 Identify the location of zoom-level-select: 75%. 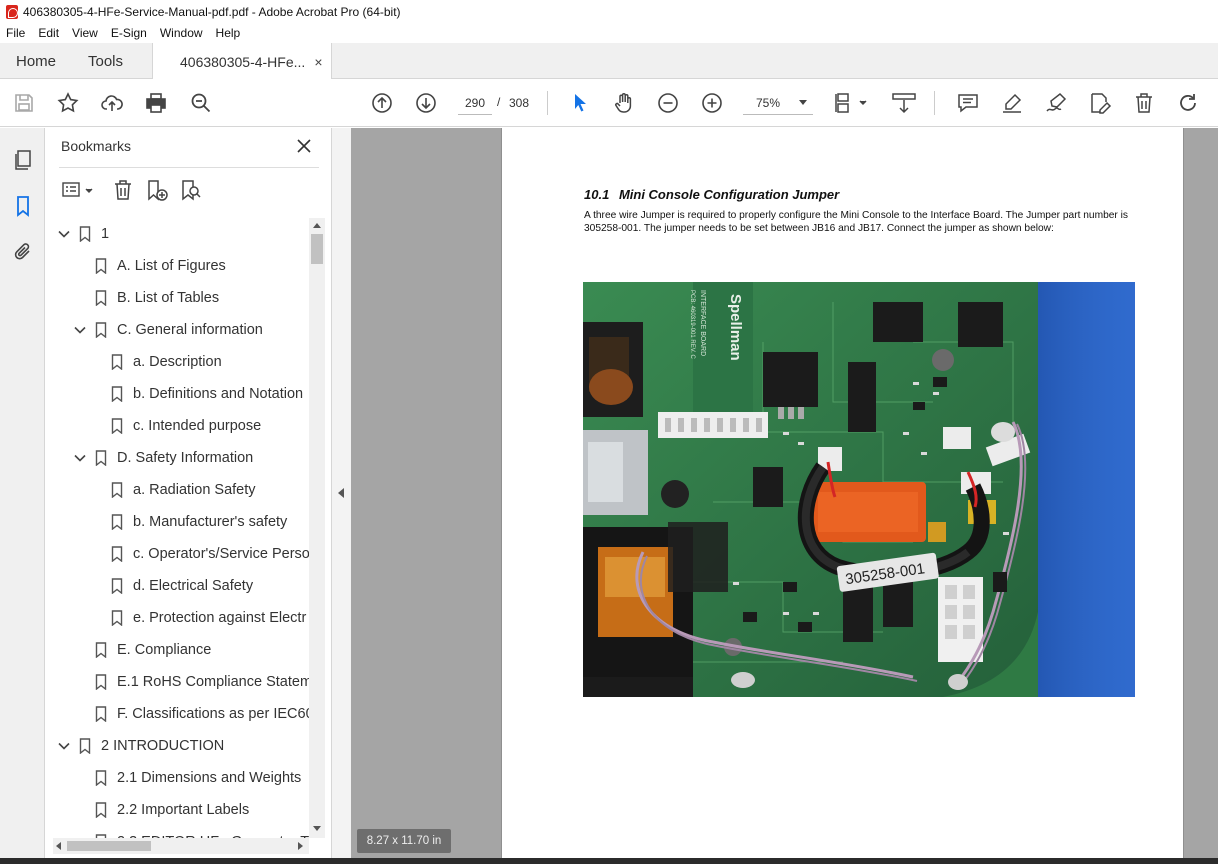
(778, 103).